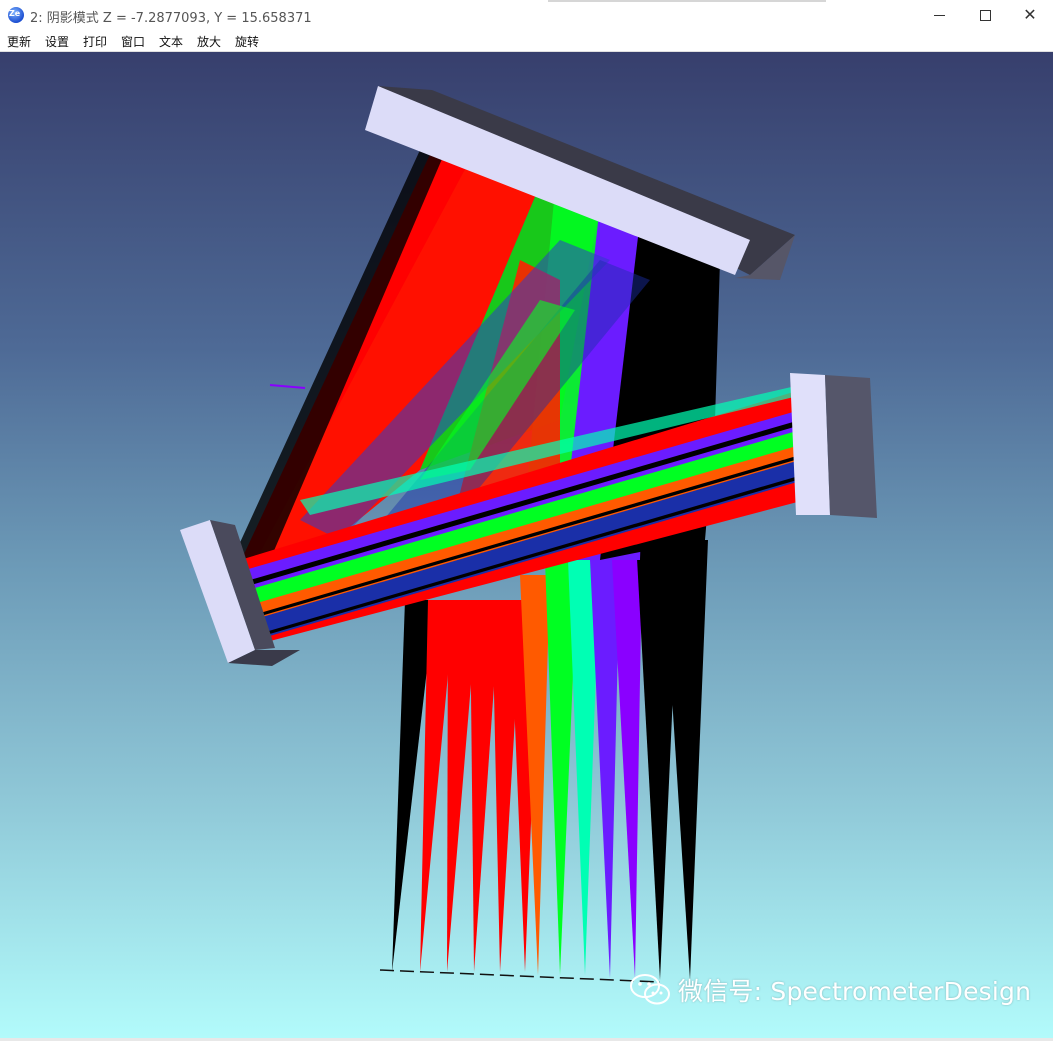 The height and width of the screenshot is (1041, 1053). I want to click on menu-window: 窗口, so click(133, 41).